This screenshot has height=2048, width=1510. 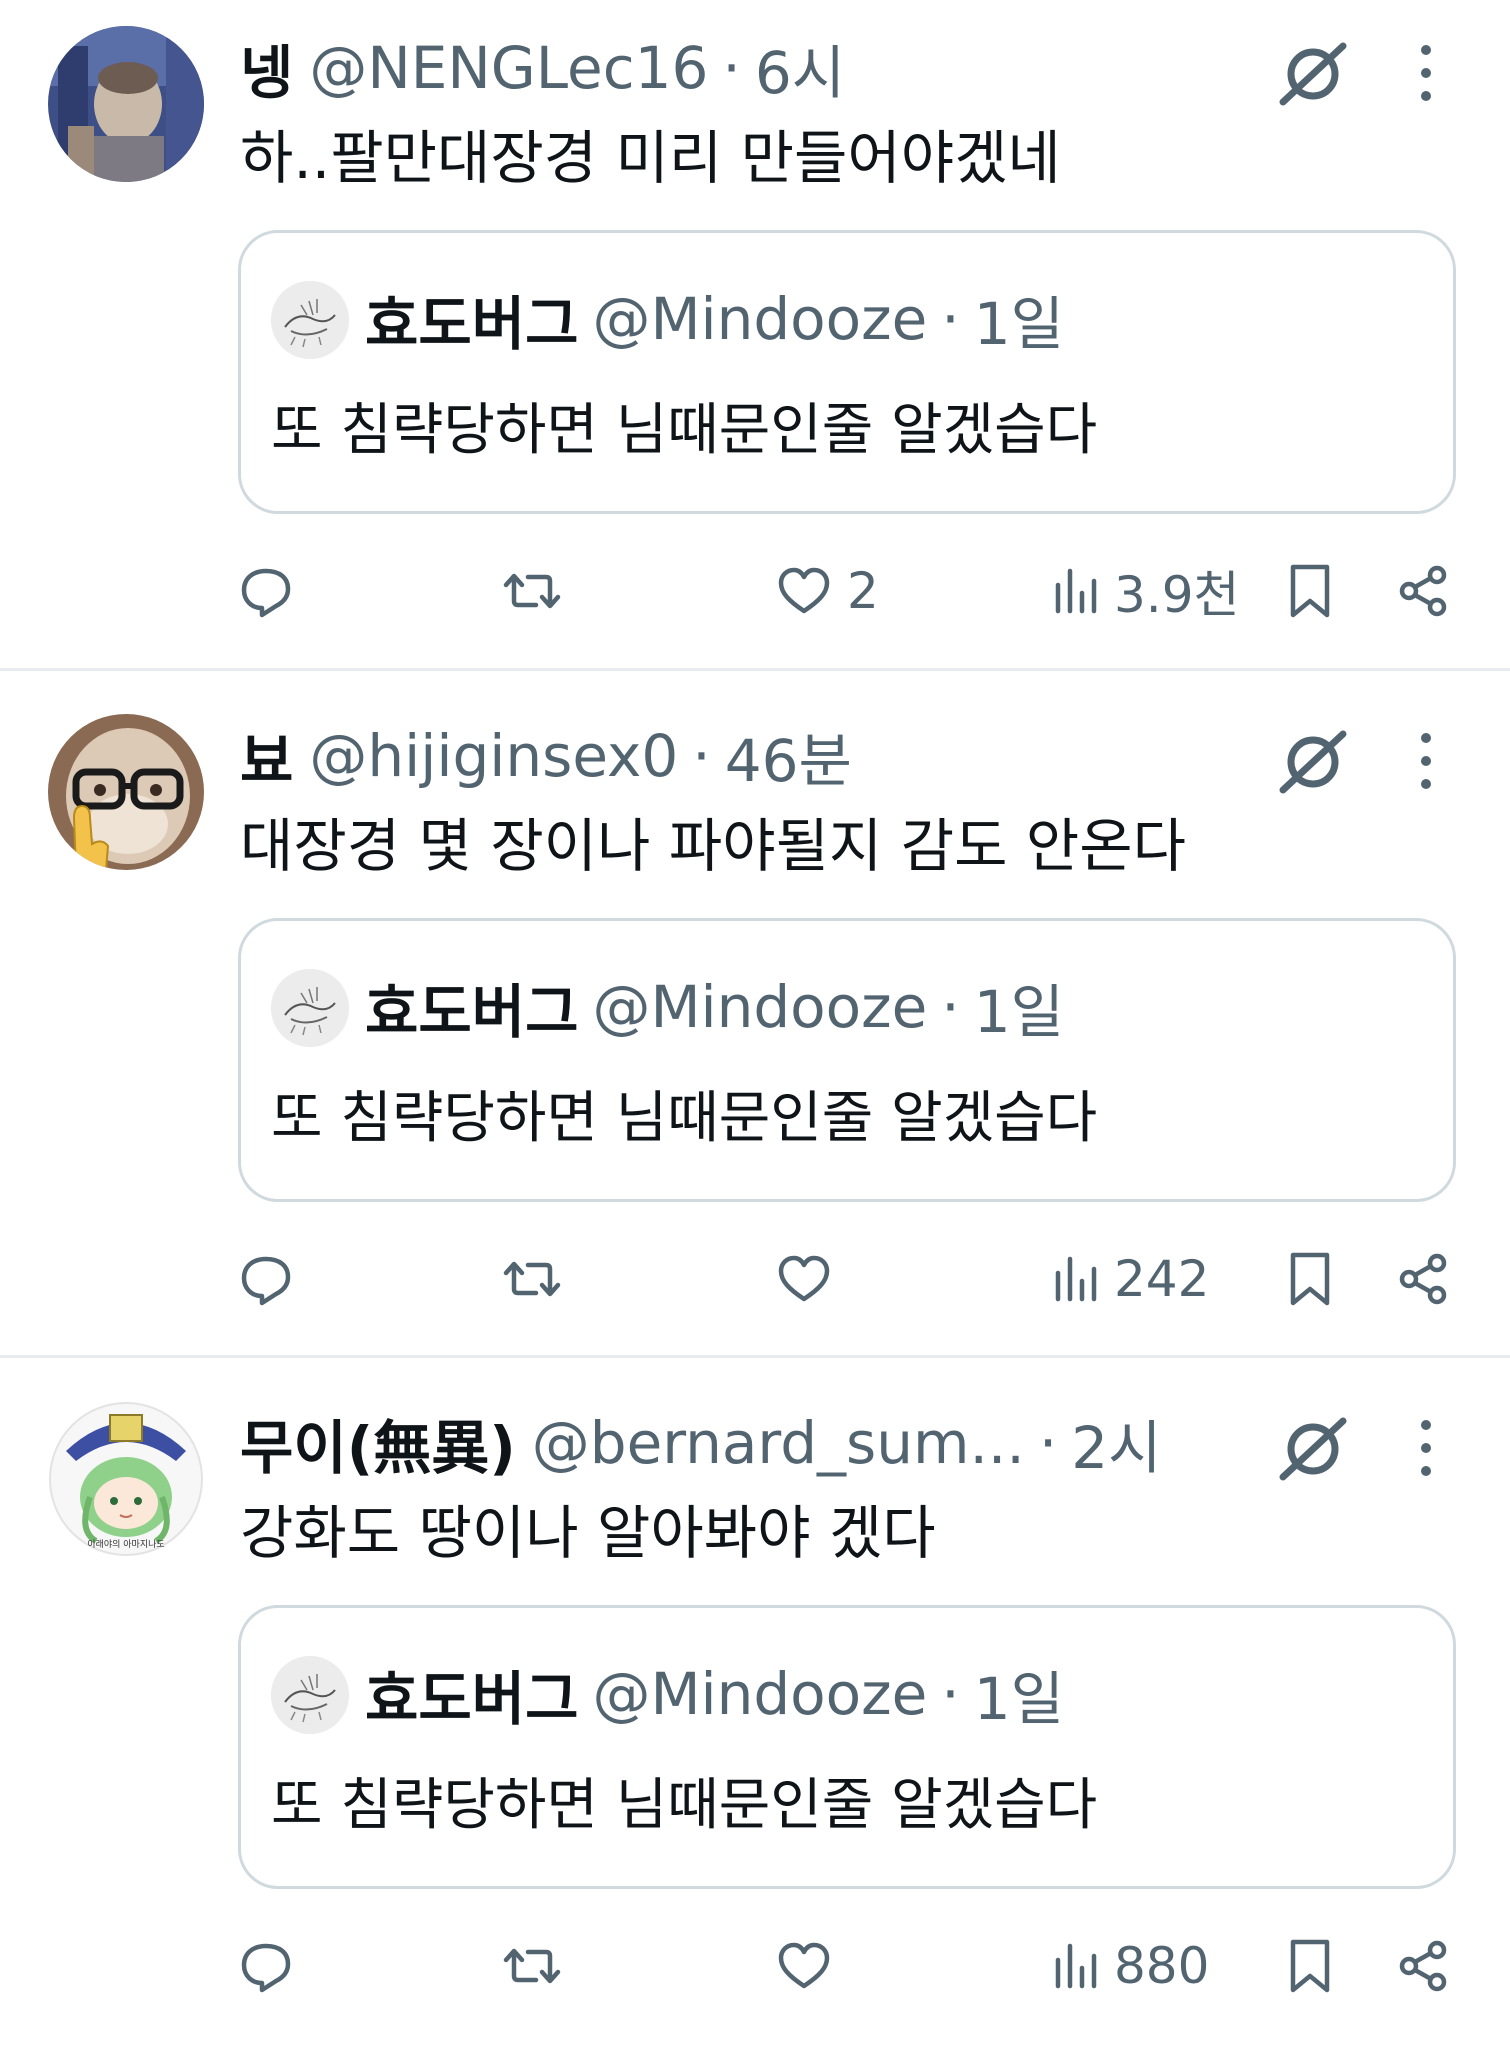 What do you see at coordinates (755, 591) in the screenshot?
I see `action-bar: 2 3.9천` at bounding box center [755, 591].